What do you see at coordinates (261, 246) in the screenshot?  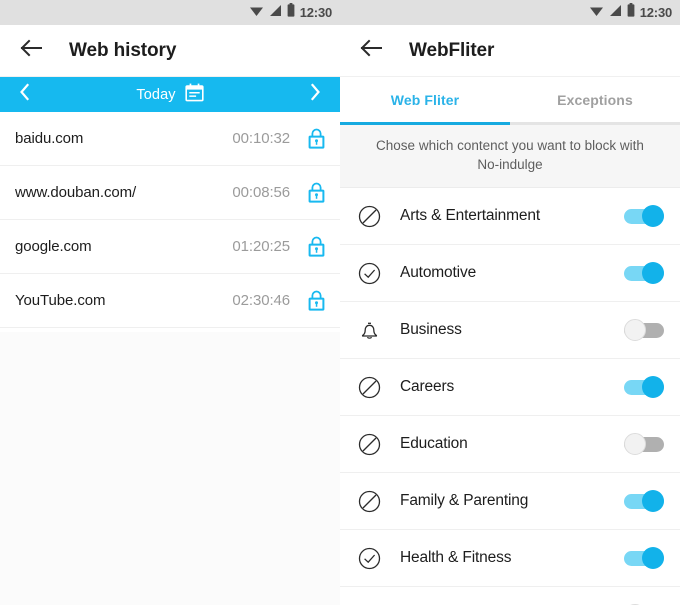 I see `site-duration: 01:20:25` at bounding box center [261, 246].